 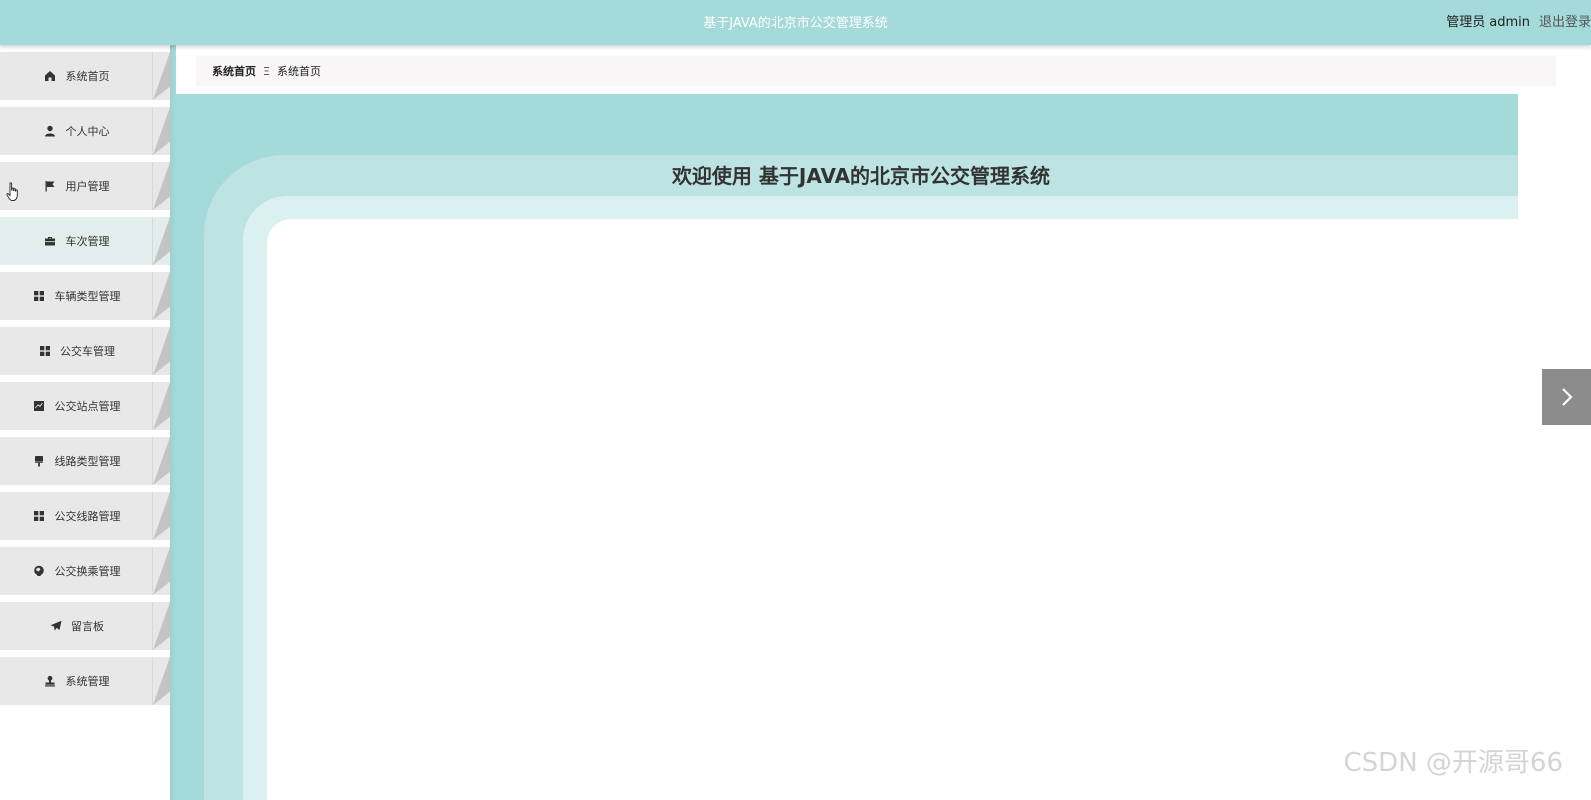 What do you see at coordinates (234, 71) in the screenshot?
I see `breadcrumb-home: 系统首页` at bounding box center [234, 71].